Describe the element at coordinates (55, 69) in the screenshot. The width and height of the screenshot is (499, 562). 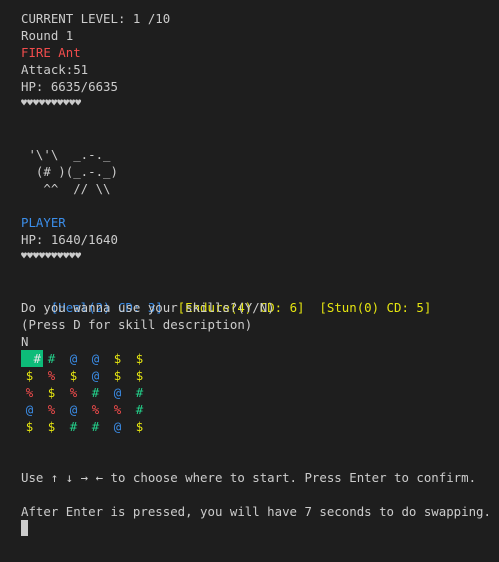
I see `enemy-attack: Attack:51` at that location.